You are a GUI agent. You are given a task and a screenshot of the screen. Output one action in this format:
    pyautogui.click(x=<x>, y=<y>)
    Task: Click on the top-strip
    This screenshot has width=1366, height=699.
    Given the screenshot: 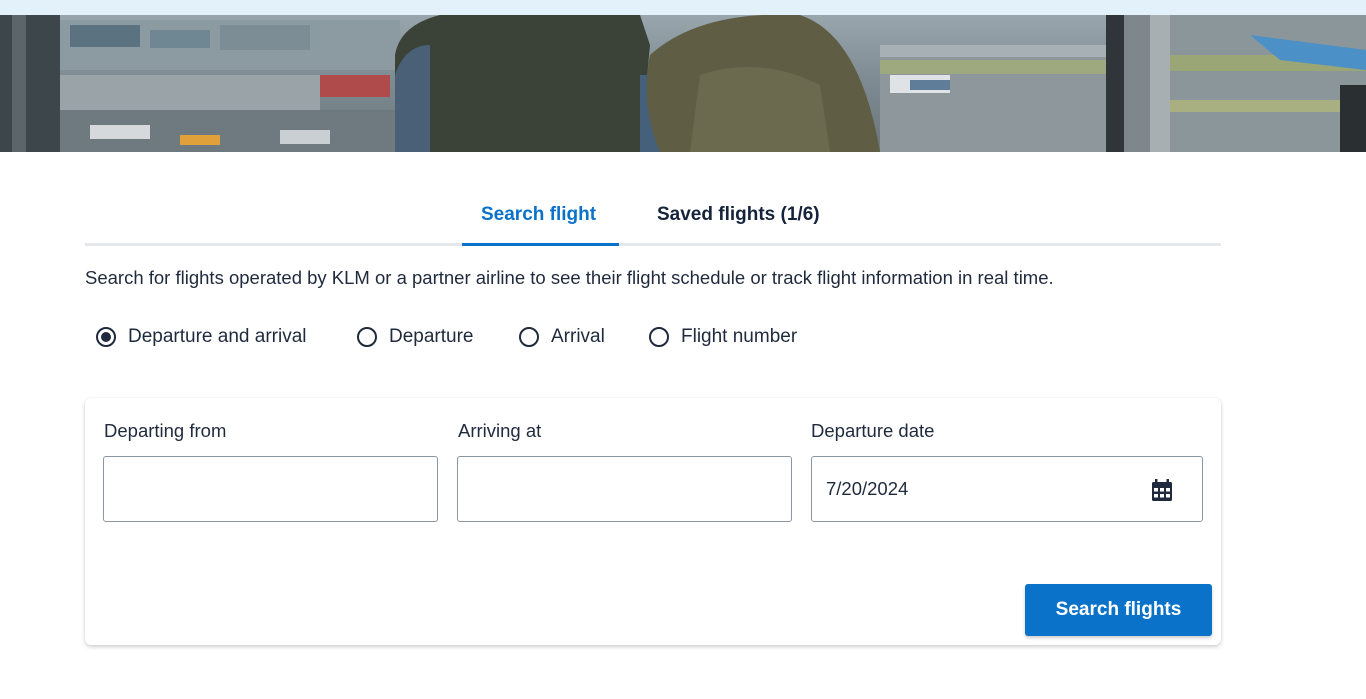 What is the action you would take?
    pyautogui.click(x=683, y=7)
    